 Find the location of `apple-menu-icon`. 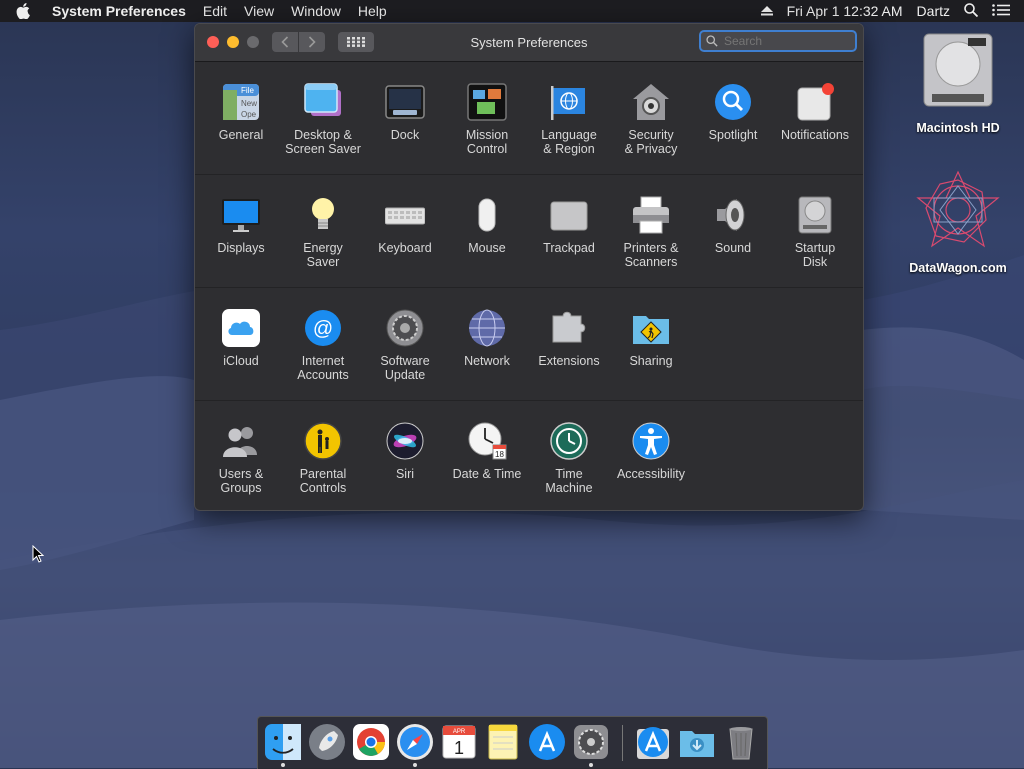

apple-menu-icon is located at coordinates (27, 11).